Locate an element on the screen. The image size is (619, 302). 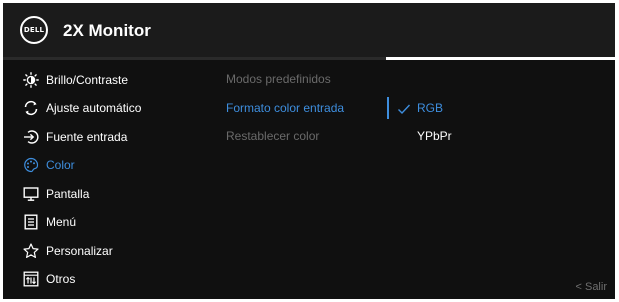
palette-icon is located at coordinates (31, 165).